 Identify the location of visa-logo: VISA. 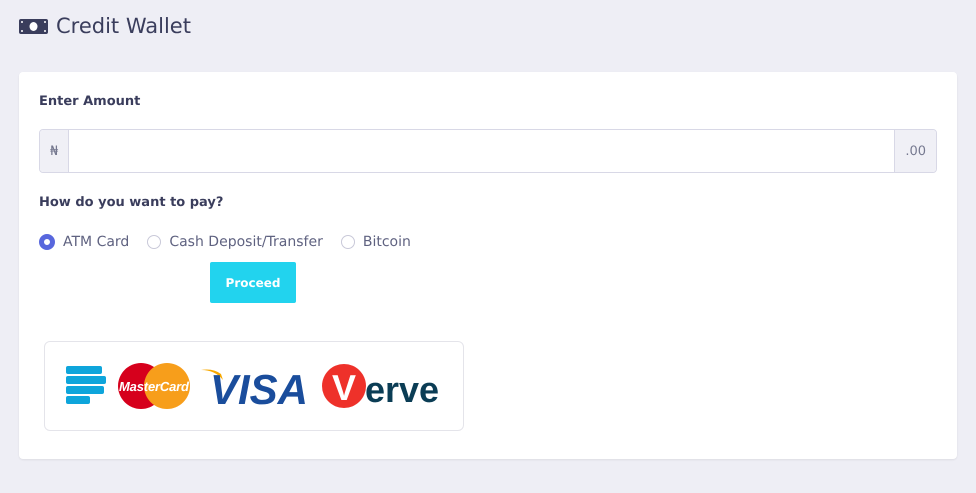
(256, 386).